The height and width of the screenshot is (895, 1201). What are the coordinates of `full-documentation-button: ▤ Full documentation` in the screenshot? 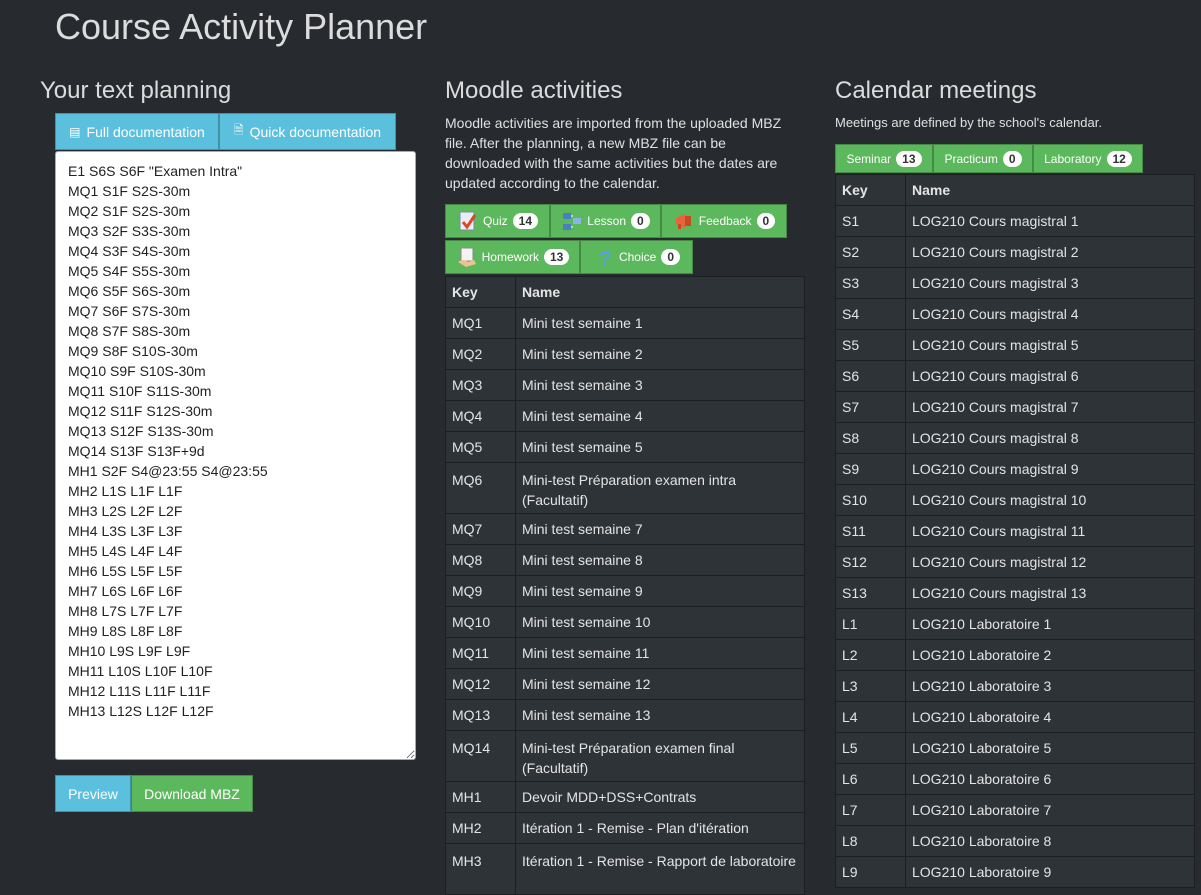 It's located at (137, 131).